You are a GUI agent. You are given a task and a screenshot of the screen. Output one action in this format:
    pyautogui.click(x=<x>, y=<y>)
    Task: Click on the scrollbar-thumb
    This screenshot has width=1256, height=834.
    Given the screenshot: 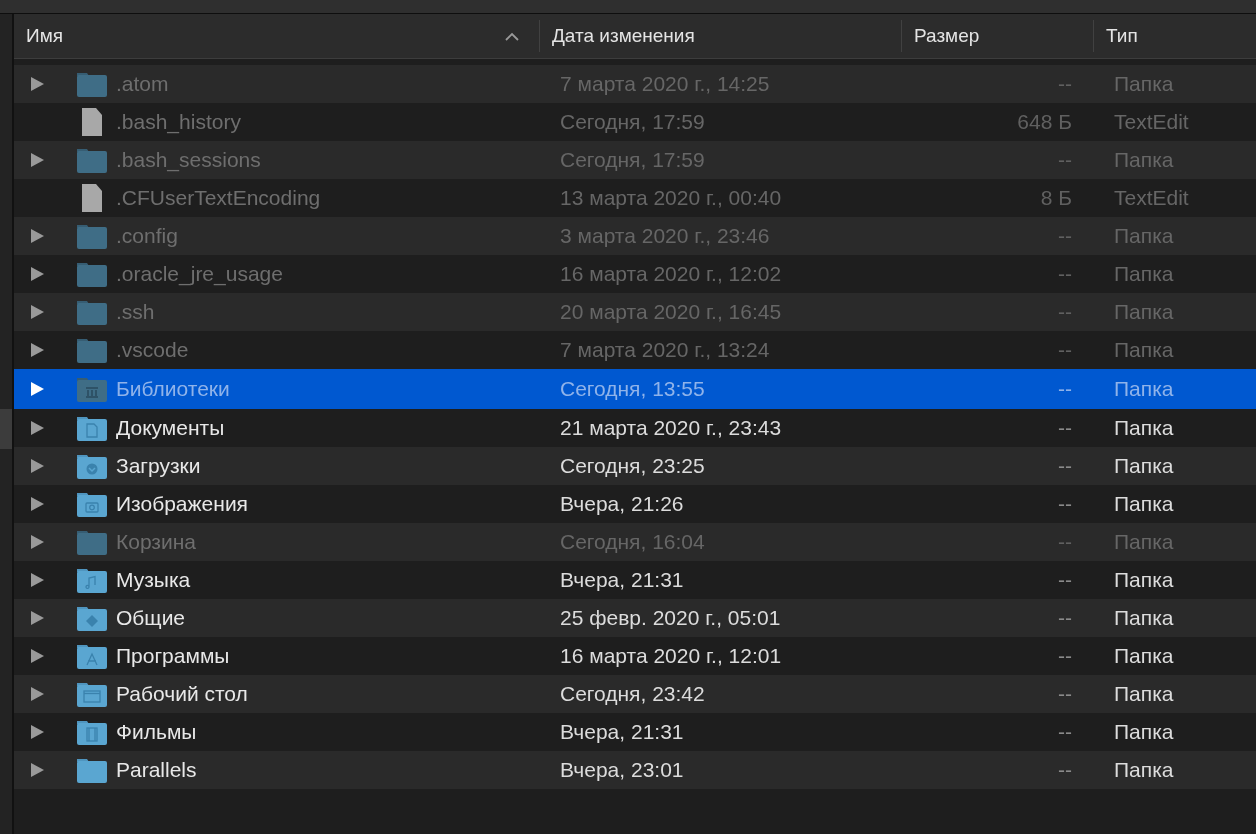 What is the action you would take?
    pyautogui.click(x=6, y=429)
    